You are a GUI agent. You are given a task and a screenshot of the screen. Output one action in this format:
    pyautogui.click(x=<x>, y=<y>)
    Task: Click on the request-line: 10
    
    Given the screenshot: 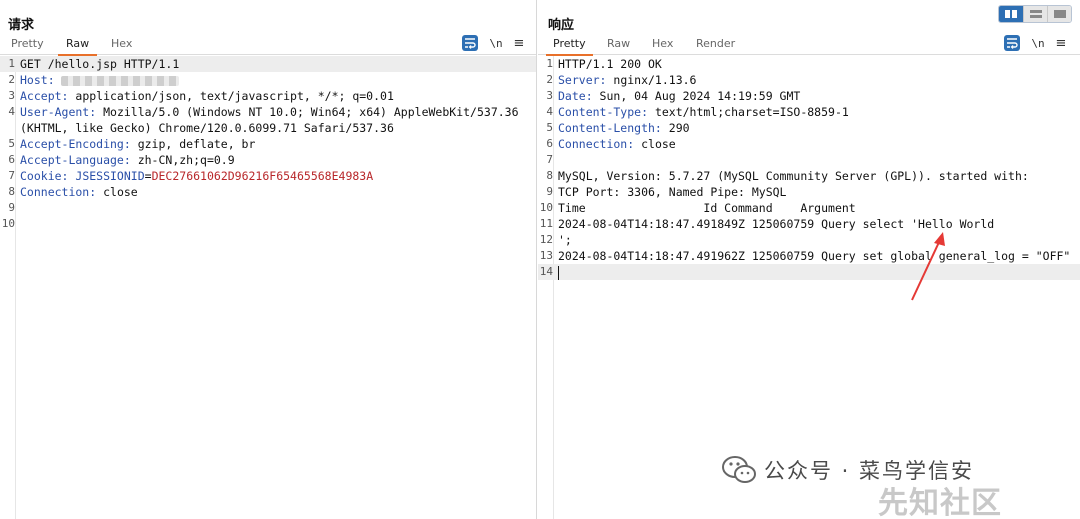 What is the action you would take?
    pyautogui.click(x=268, y=224)
    